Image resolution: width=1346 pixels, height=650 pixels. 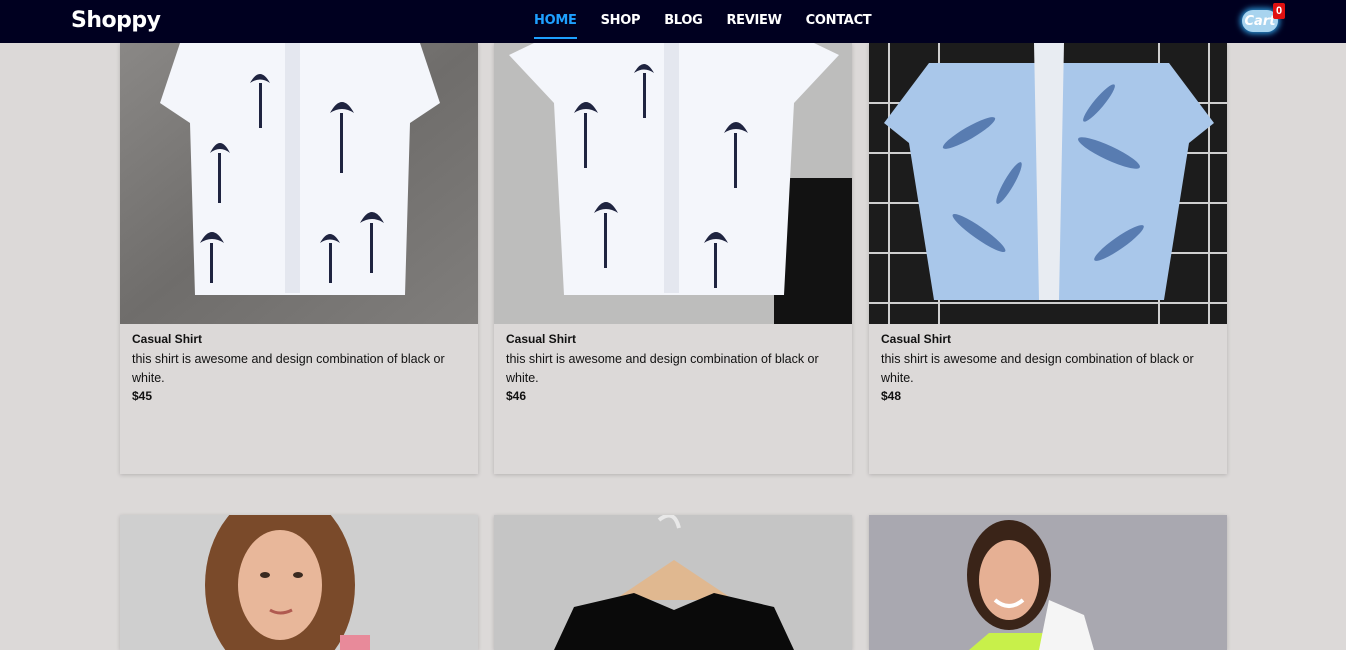 I want to click on product-price: $46, so click(x=516, y=396).